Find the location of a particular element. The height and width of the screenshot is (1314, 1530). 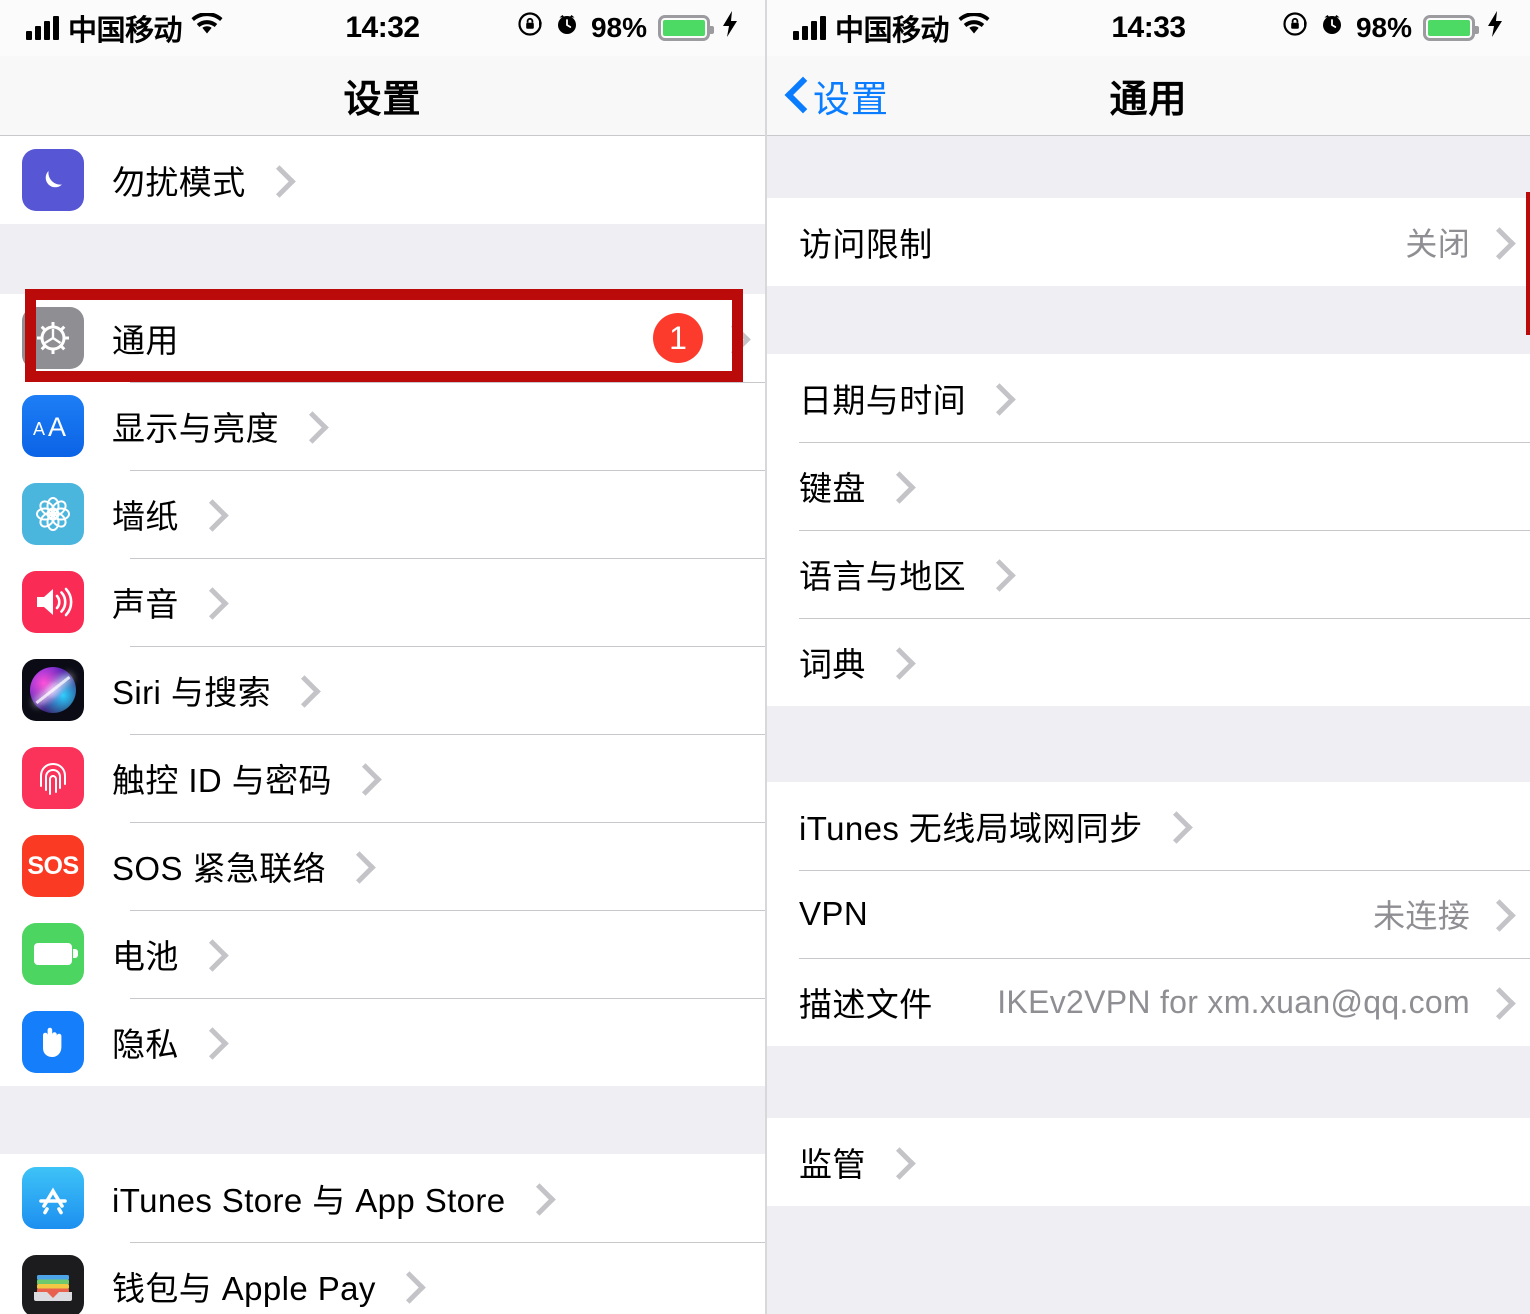

settings-row-label: 钱包与 Apple Pay is located at coordinates (244, 1288).